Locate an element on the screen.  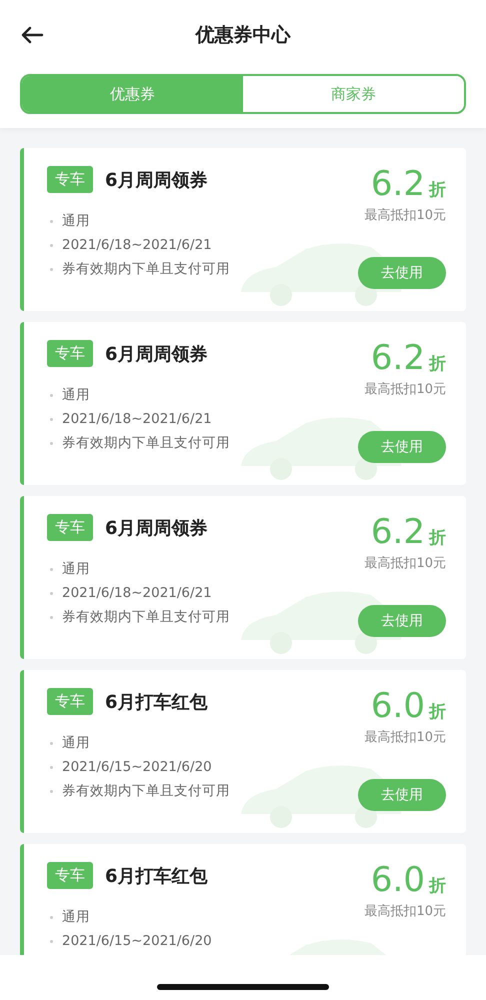
tab: 优惠券 is located at coordinates (132, 94).